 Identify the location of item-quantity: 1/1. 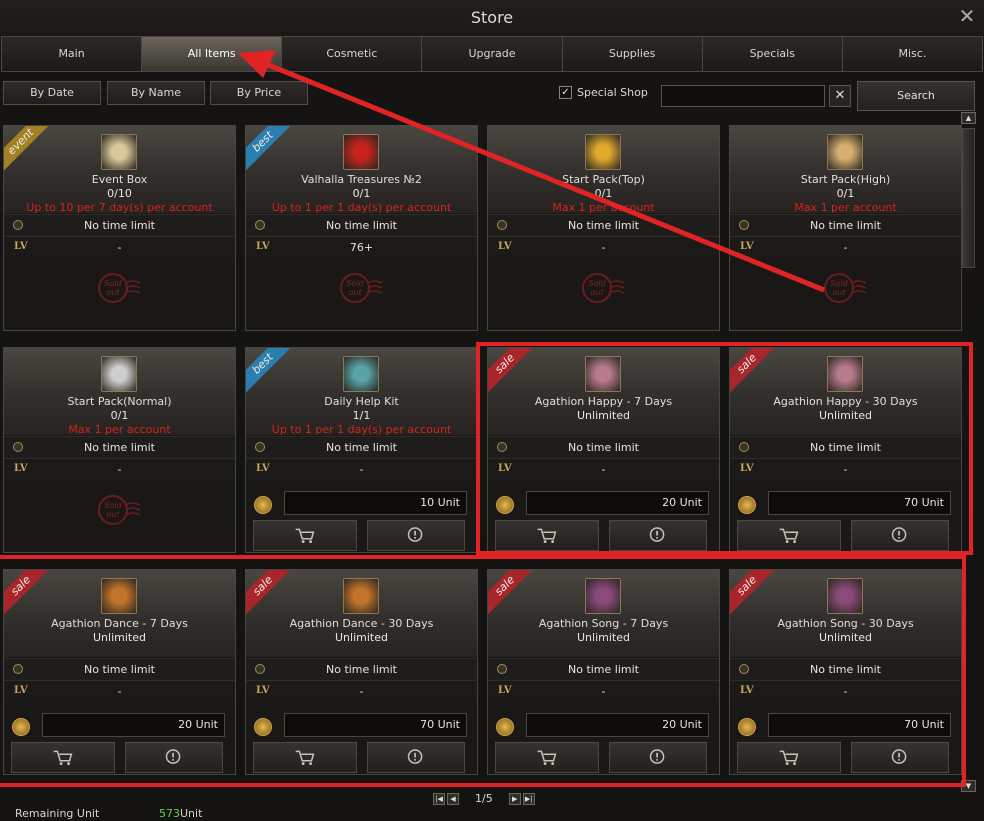
(361, 415).